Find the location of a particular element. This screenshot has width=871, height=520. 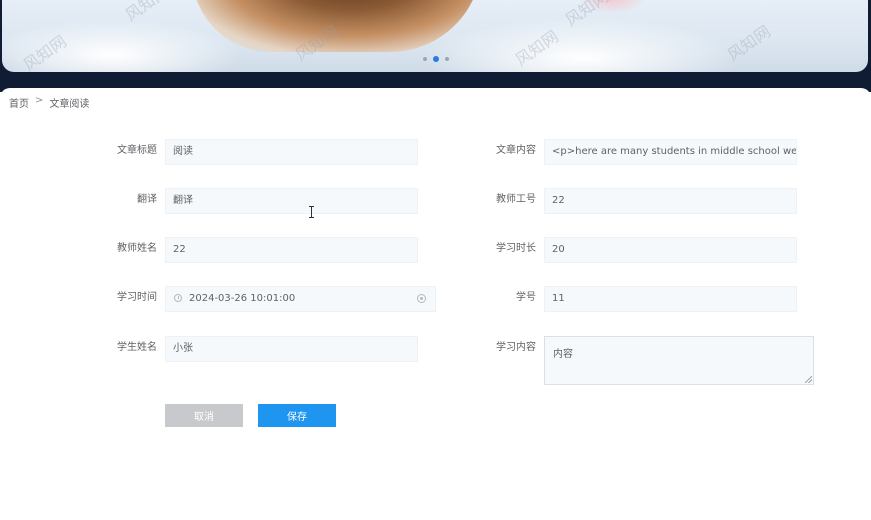

cancel-button: 取消 is located at coordinates (204, 415).